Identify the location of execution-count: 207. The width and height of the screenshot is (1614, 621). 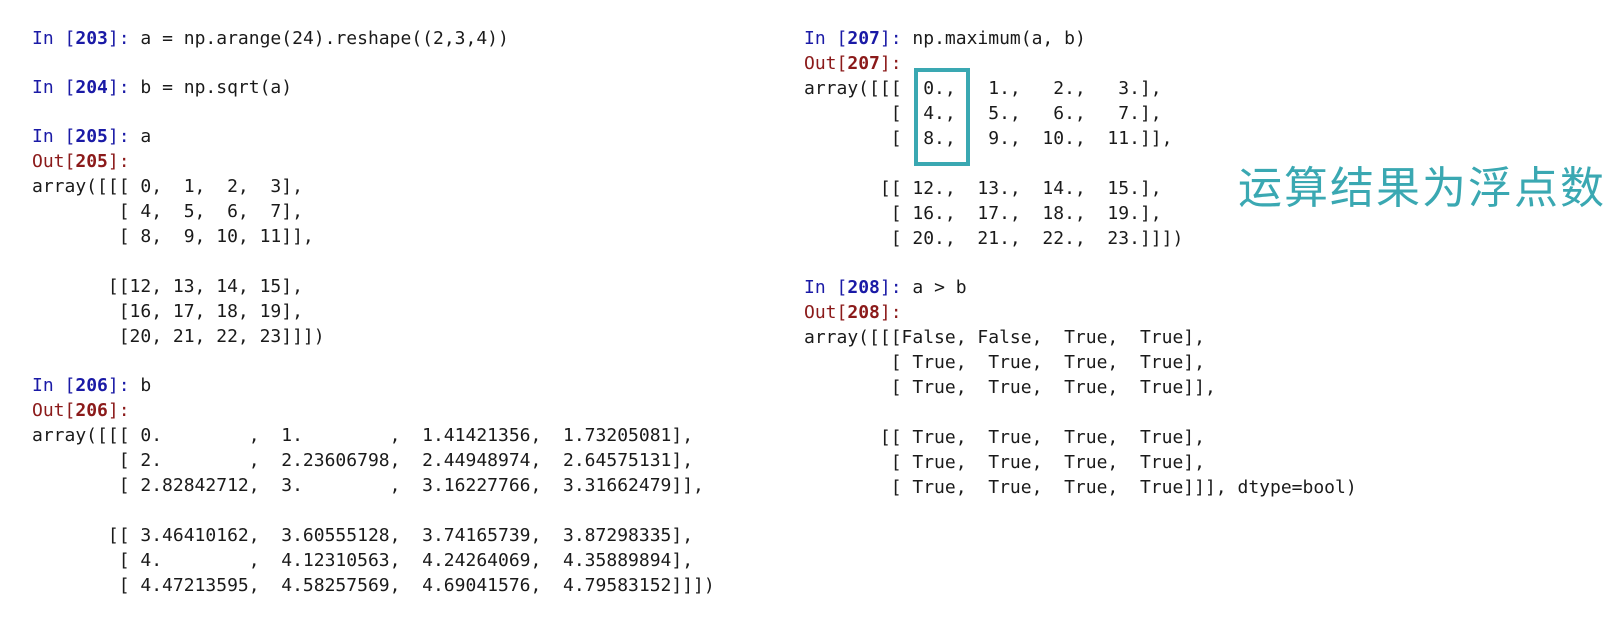
(863, 38).